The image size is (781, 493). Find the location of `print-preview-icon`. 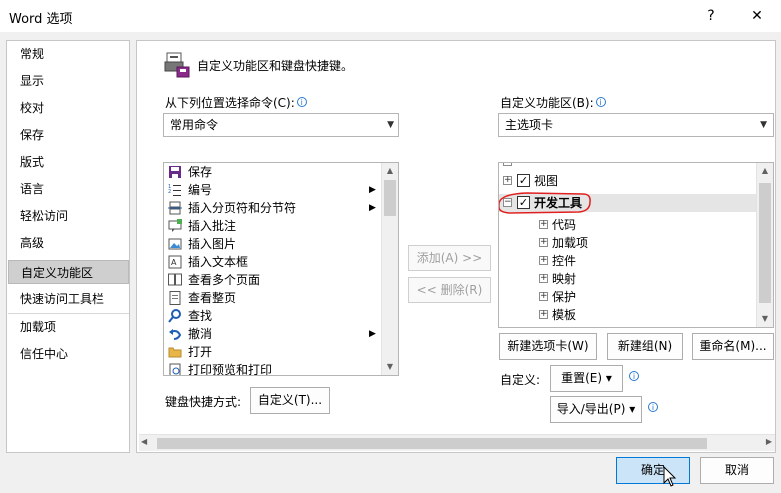

print-preview-icon is located at coordinates (175, 369).